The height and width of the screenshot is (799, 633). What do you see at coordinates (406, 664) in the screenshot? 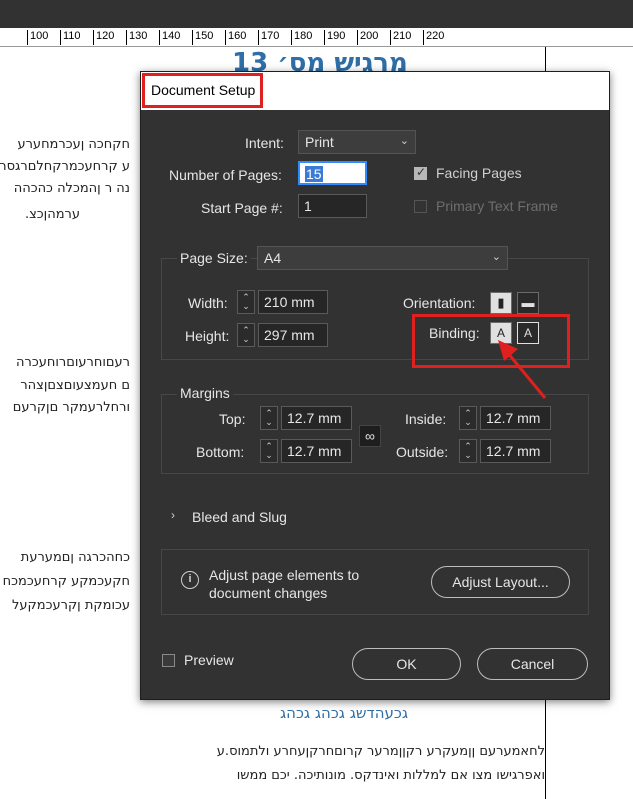
I see `ok-button: OK` at bounding box center [406, 664].